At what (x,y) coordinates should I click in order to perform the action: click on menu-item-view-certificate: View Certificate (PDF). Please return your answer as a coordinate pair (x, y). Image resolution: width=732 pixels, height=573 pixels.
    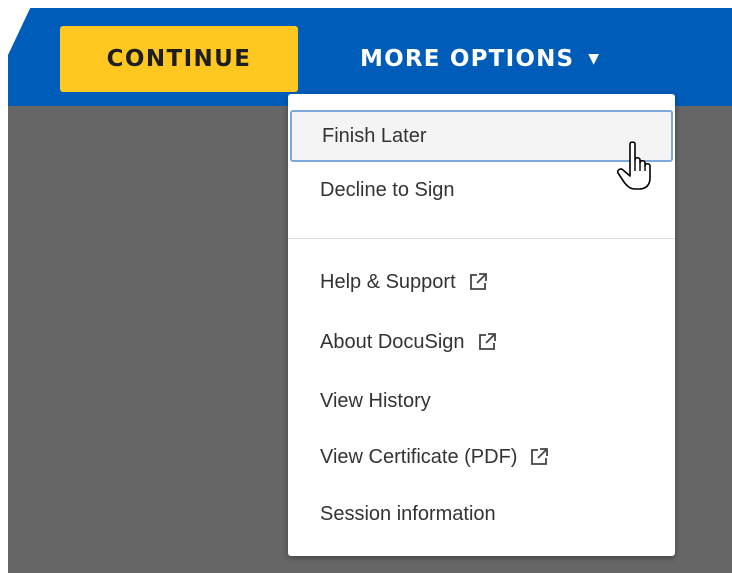
    Looking at the image, I should click on (481, 457).